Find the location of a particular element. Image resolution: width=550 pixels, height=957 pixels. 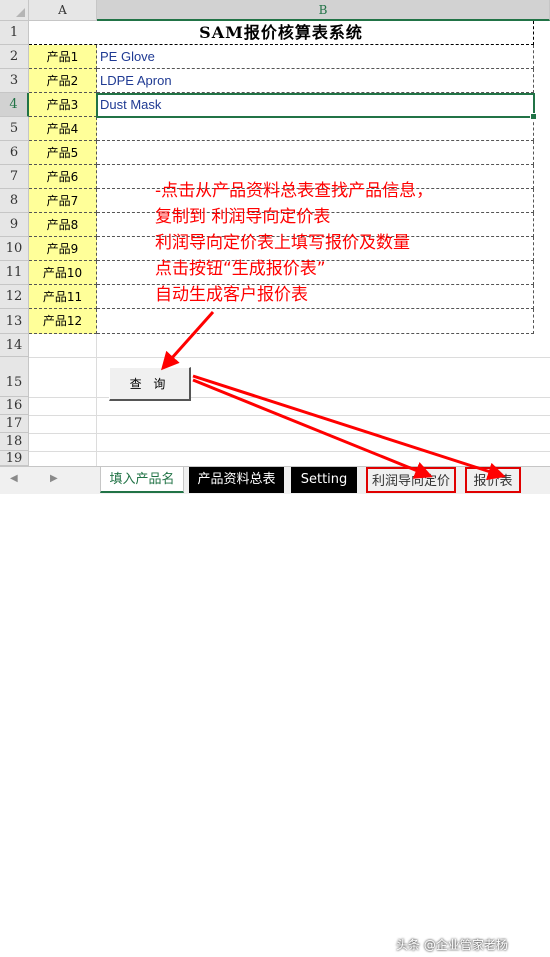

tab-fill-product-name: 填入产品名 is located at coordinates (142, 480).